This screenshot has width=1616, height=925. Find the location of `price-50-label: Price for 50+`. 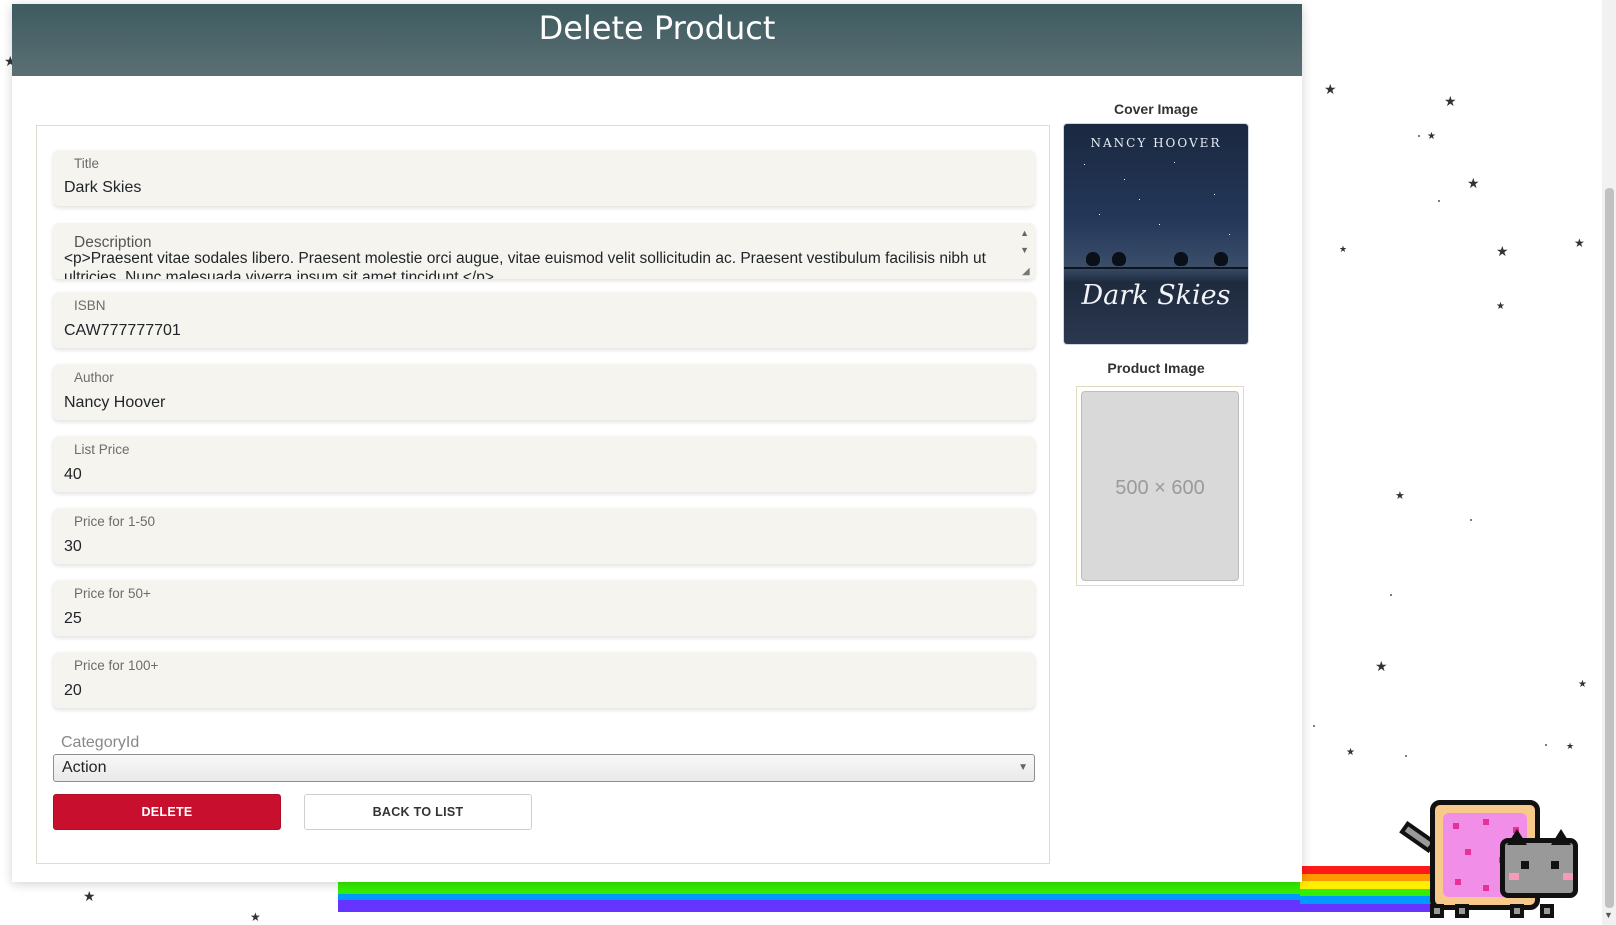

price-50-label: Price for 50+ is located at coordinates (112, 593).